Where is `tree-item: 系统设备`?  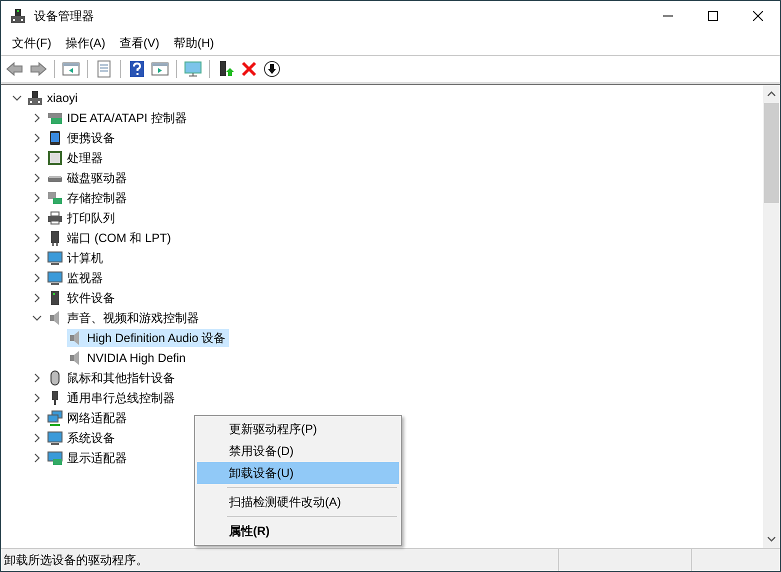
tree-item: 系统设备 is located at coordinates (82, 438).